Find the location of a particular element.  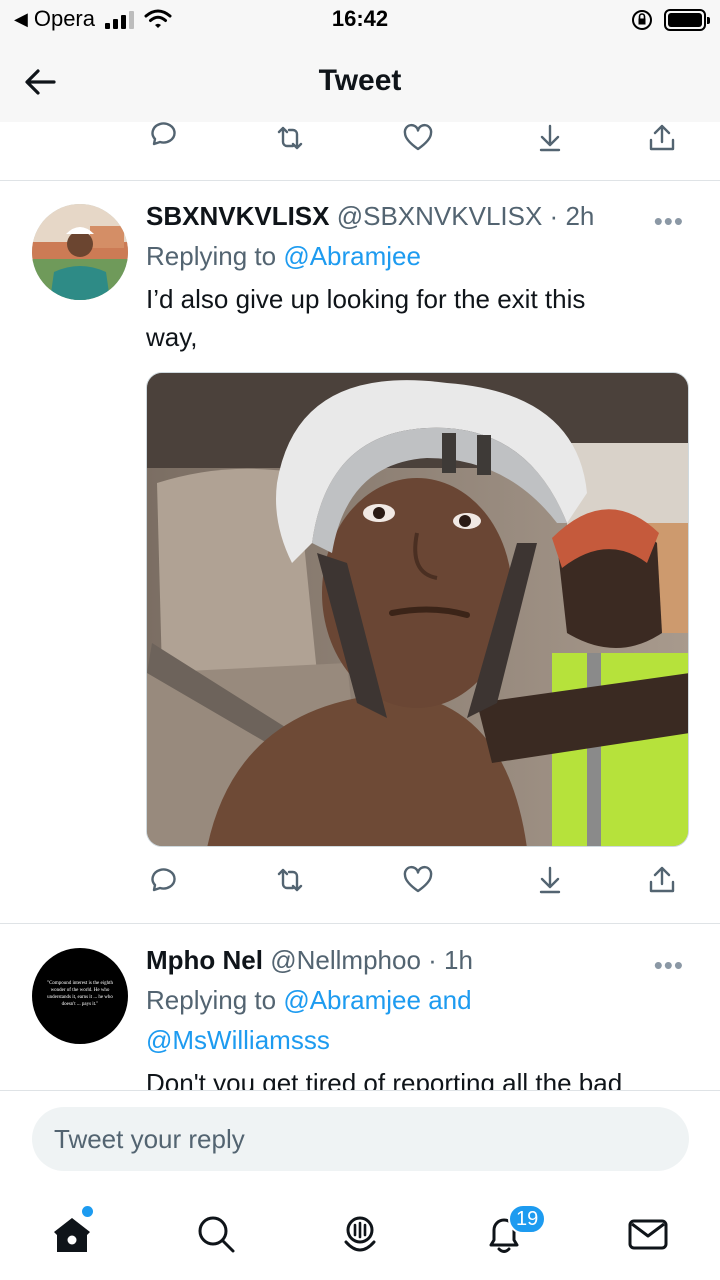

mention-link: @Abramjee is located at coordinates (352, 256).